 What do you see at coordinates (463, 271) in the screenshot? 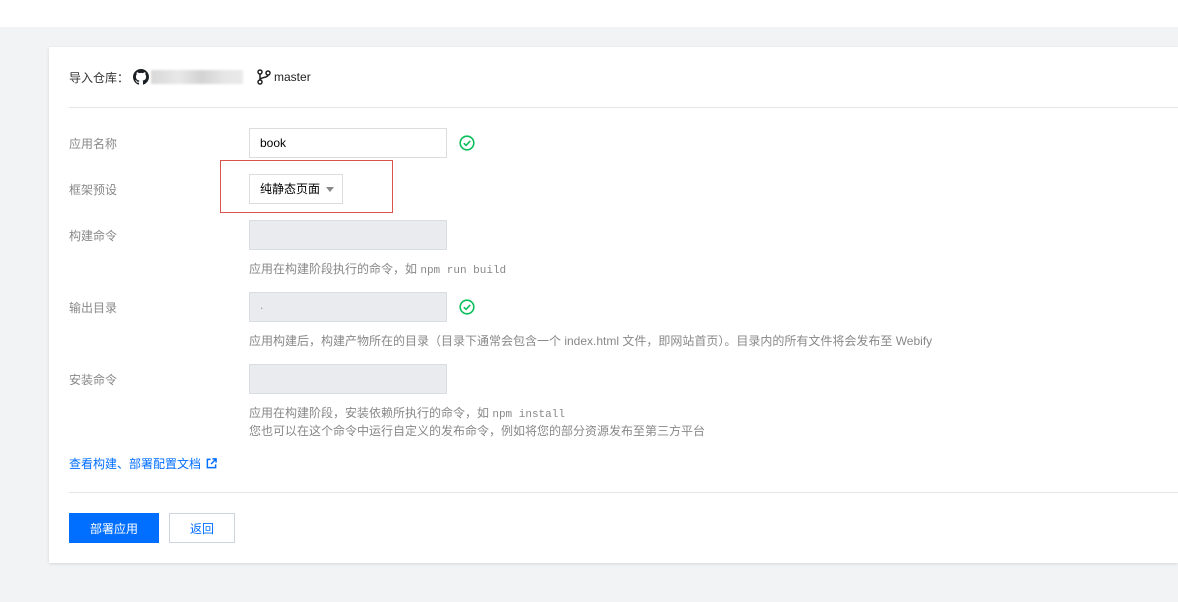
I see `build-command-help-code: npm run build` at bounding box center [463, 271].